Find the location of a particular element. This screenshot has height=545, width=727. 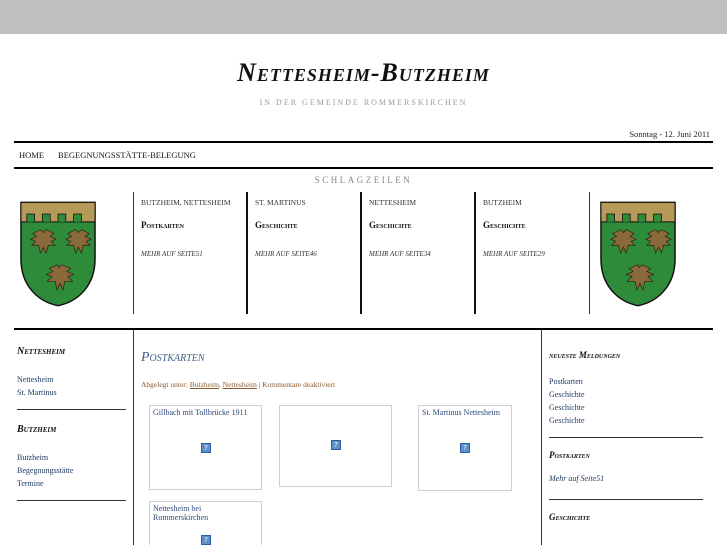

headlines-heading: Schlagzeilen is located at coordinates (363, 180).